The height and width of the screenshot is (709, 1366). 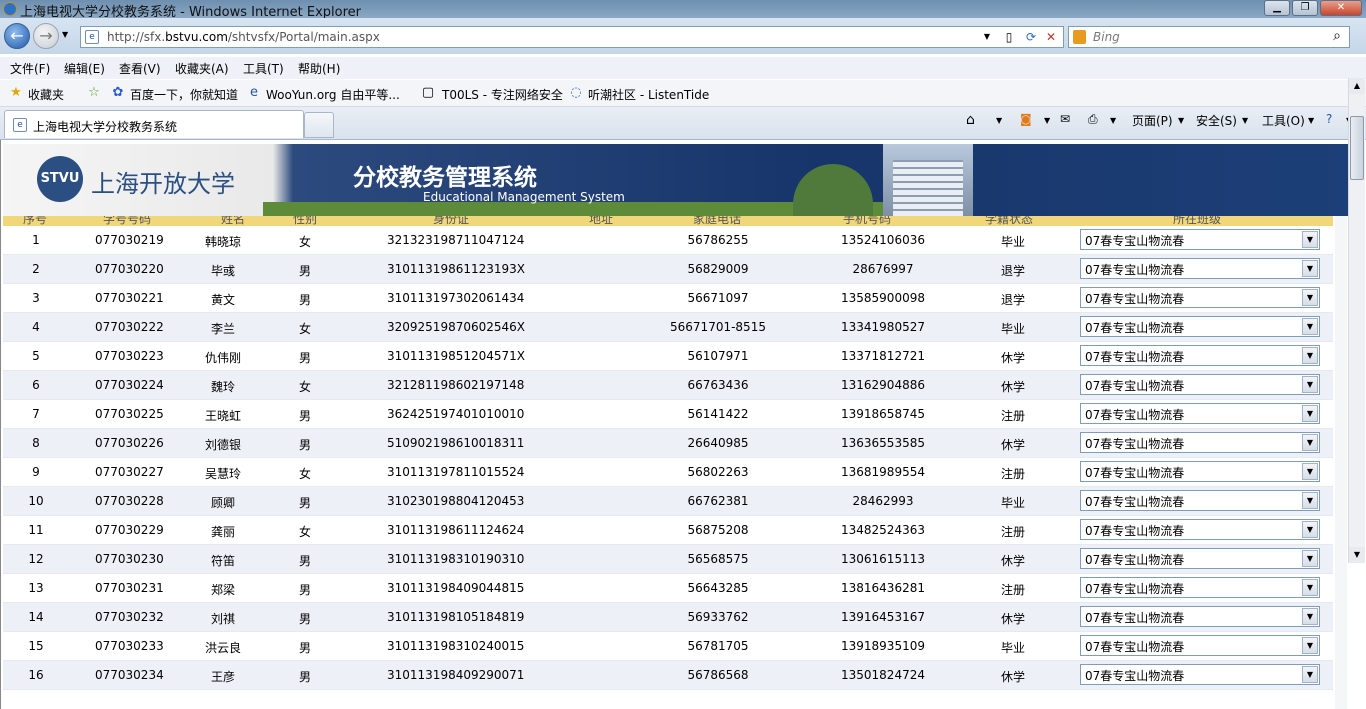 I want to click on wooyun-icon: e, so click(x=254, y=92).